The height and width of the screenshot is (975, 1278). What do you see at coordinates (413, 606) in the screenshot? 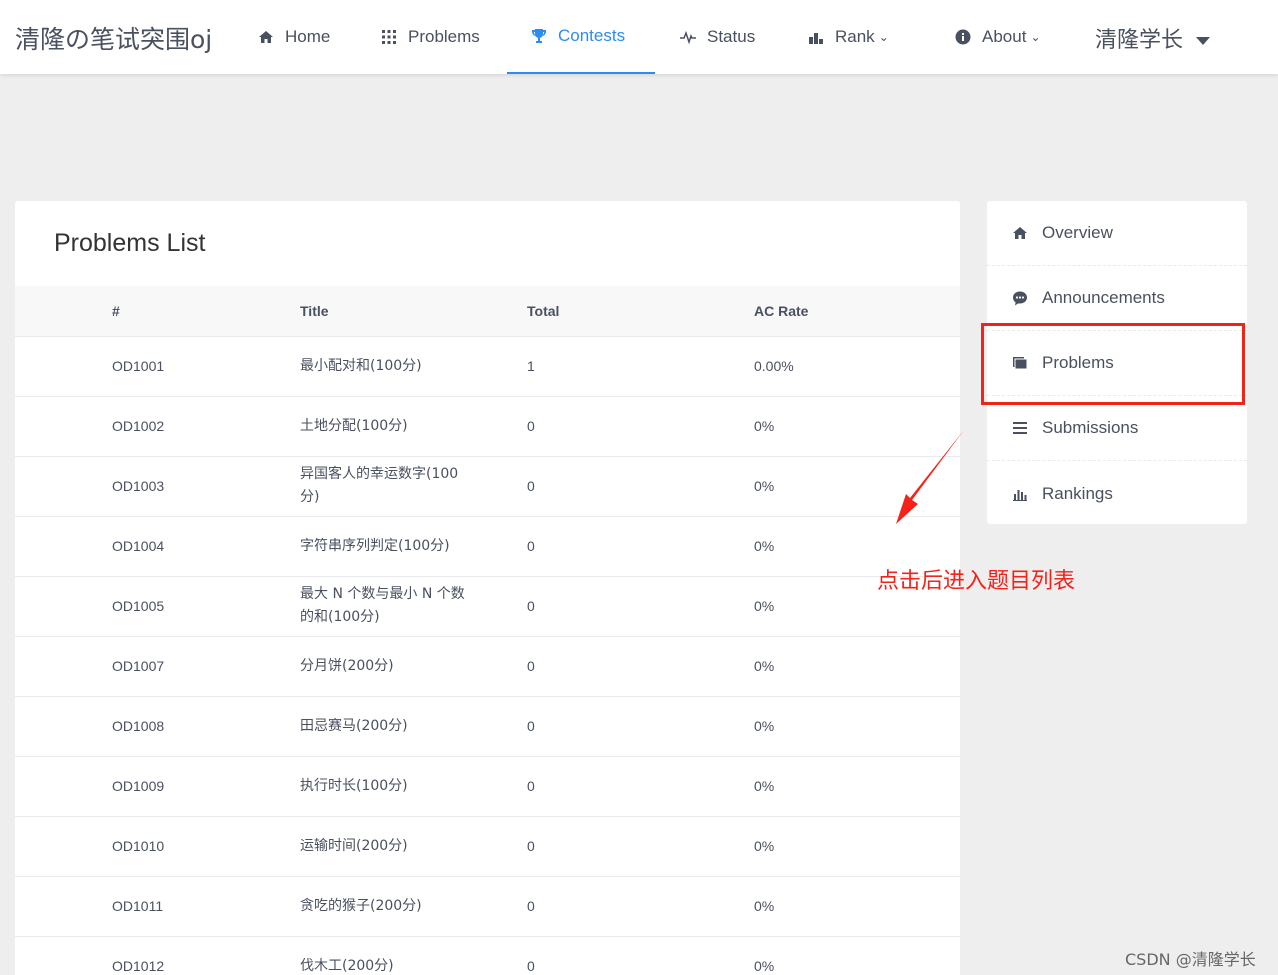
I see `problem-title-link: 最大 N 个数与最小 N 个数的和(100分)` at bounding box center [413, 606].